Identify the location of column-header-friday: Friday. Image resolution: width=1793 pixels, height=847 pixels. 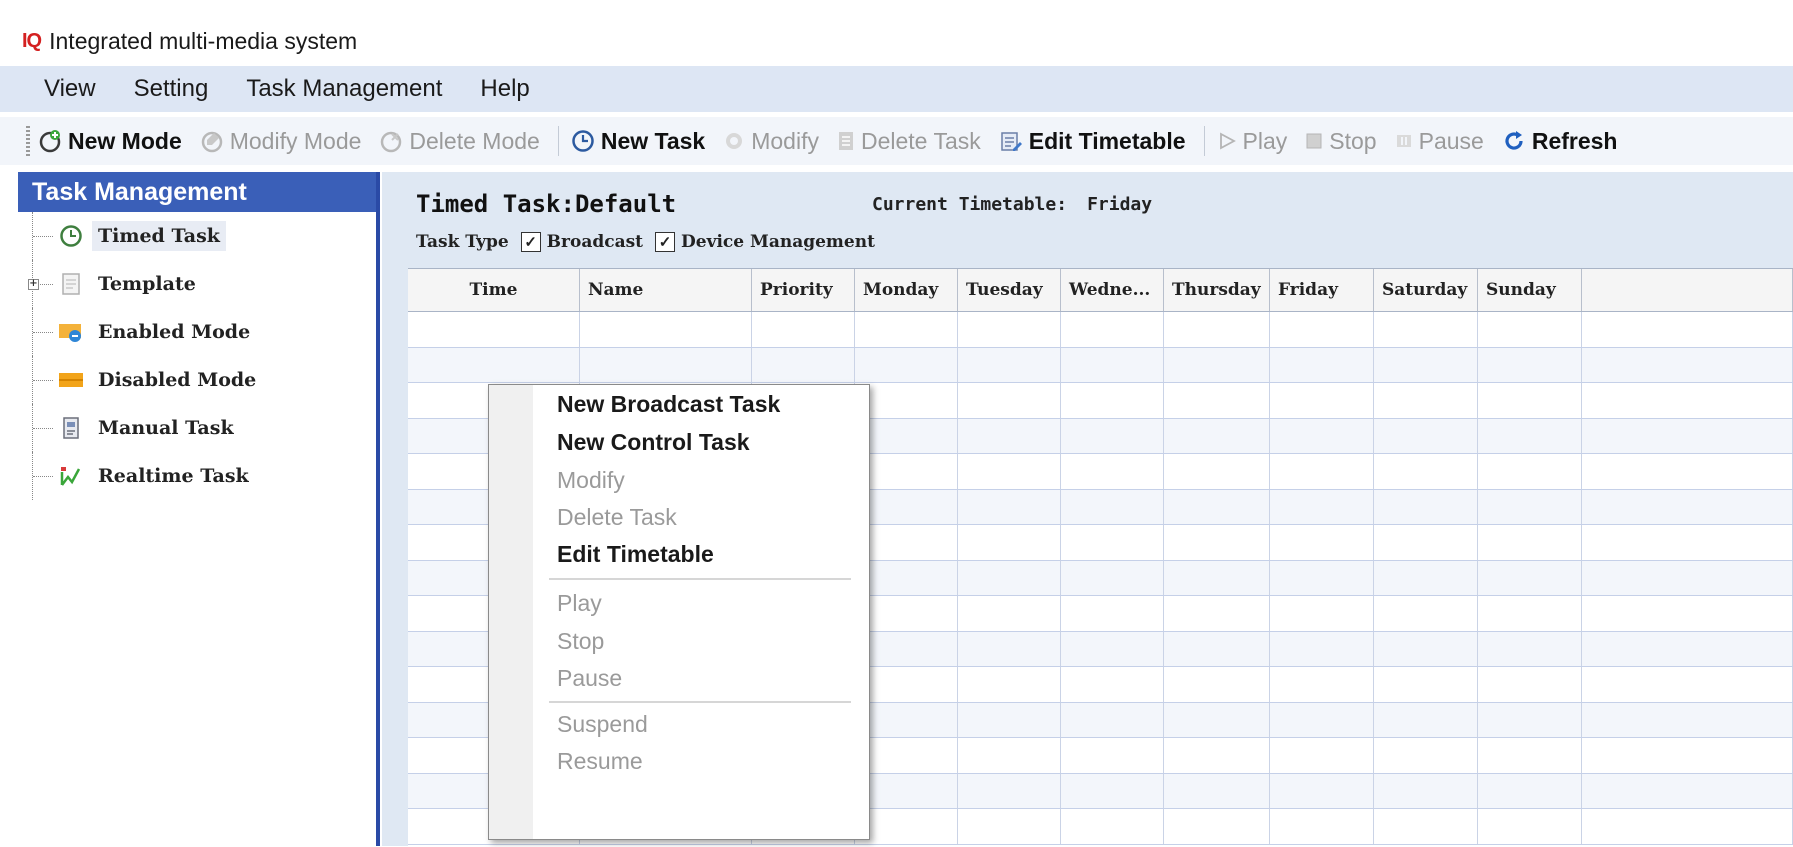
(1322, 290).